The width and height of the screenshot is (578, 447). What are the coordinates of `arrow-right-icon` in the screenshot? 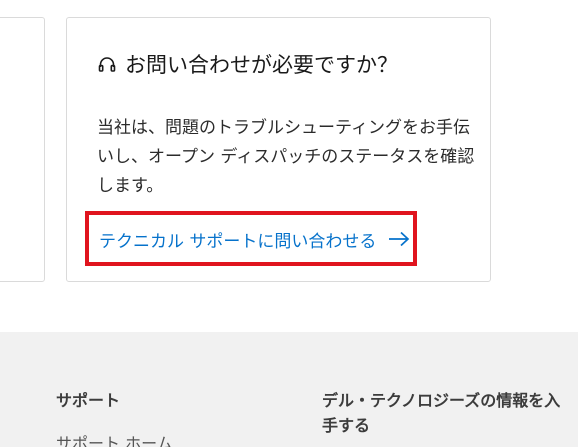 It's located at (399, 239).